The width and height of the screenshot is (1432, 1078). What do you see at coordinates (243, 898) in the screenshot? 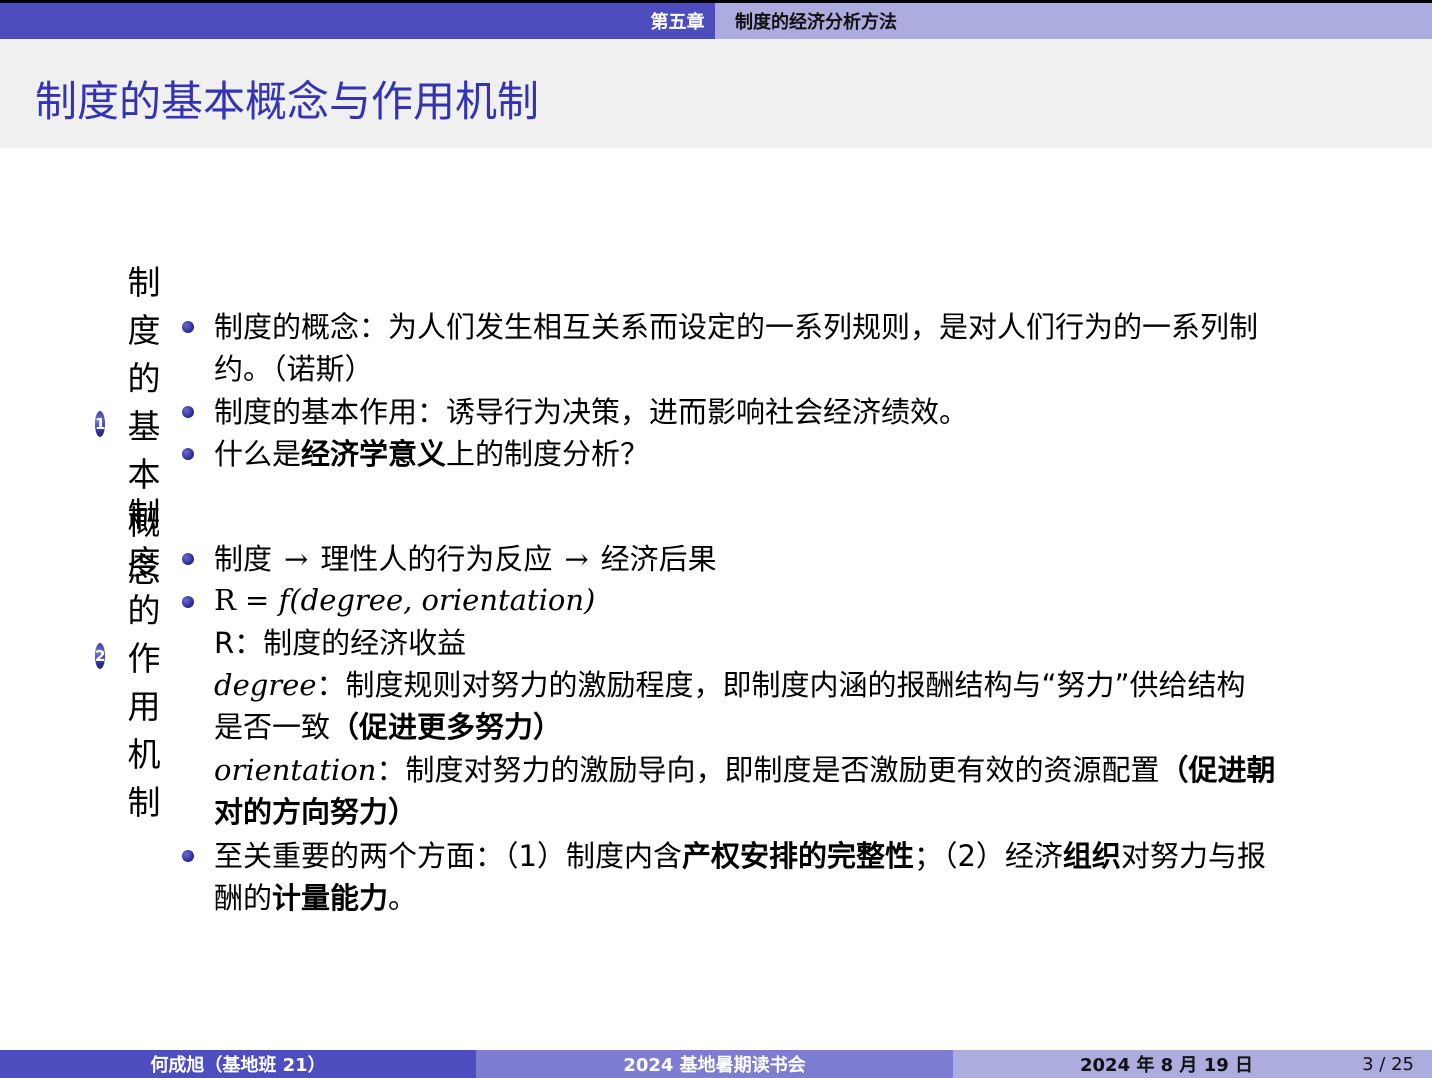
I see `text-run: 酬的` at bounding box center [243, 898].